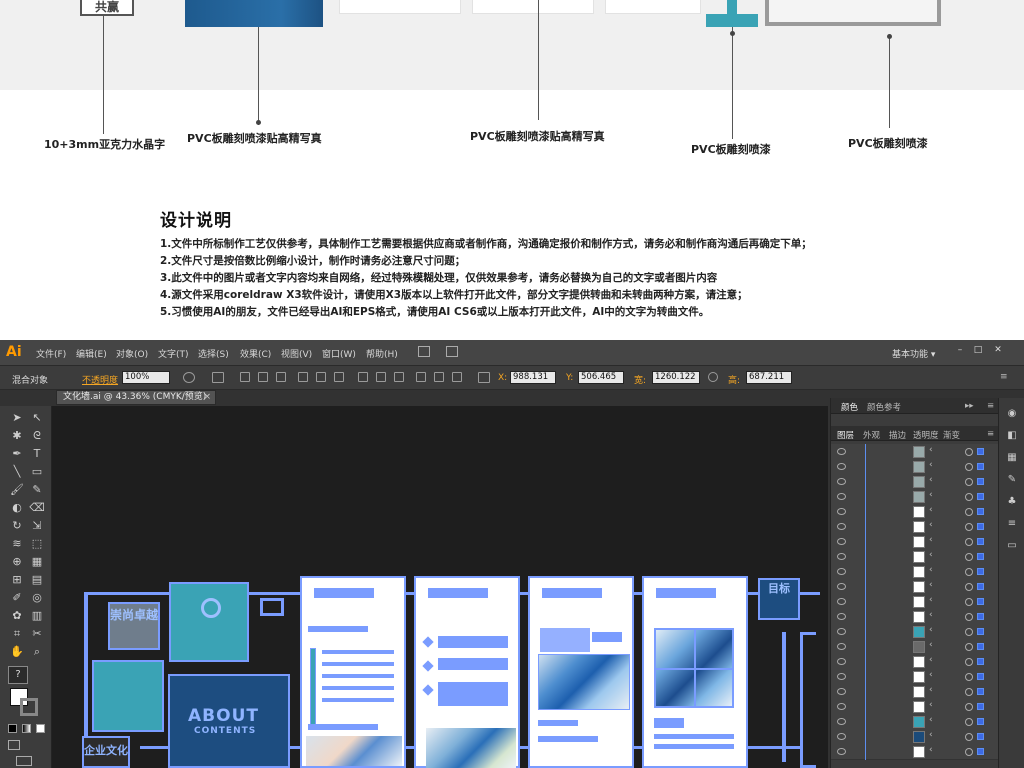 This screenshot has height=768, width=1024. I want to click on menu-object: 对象(O), so click(132, 353).